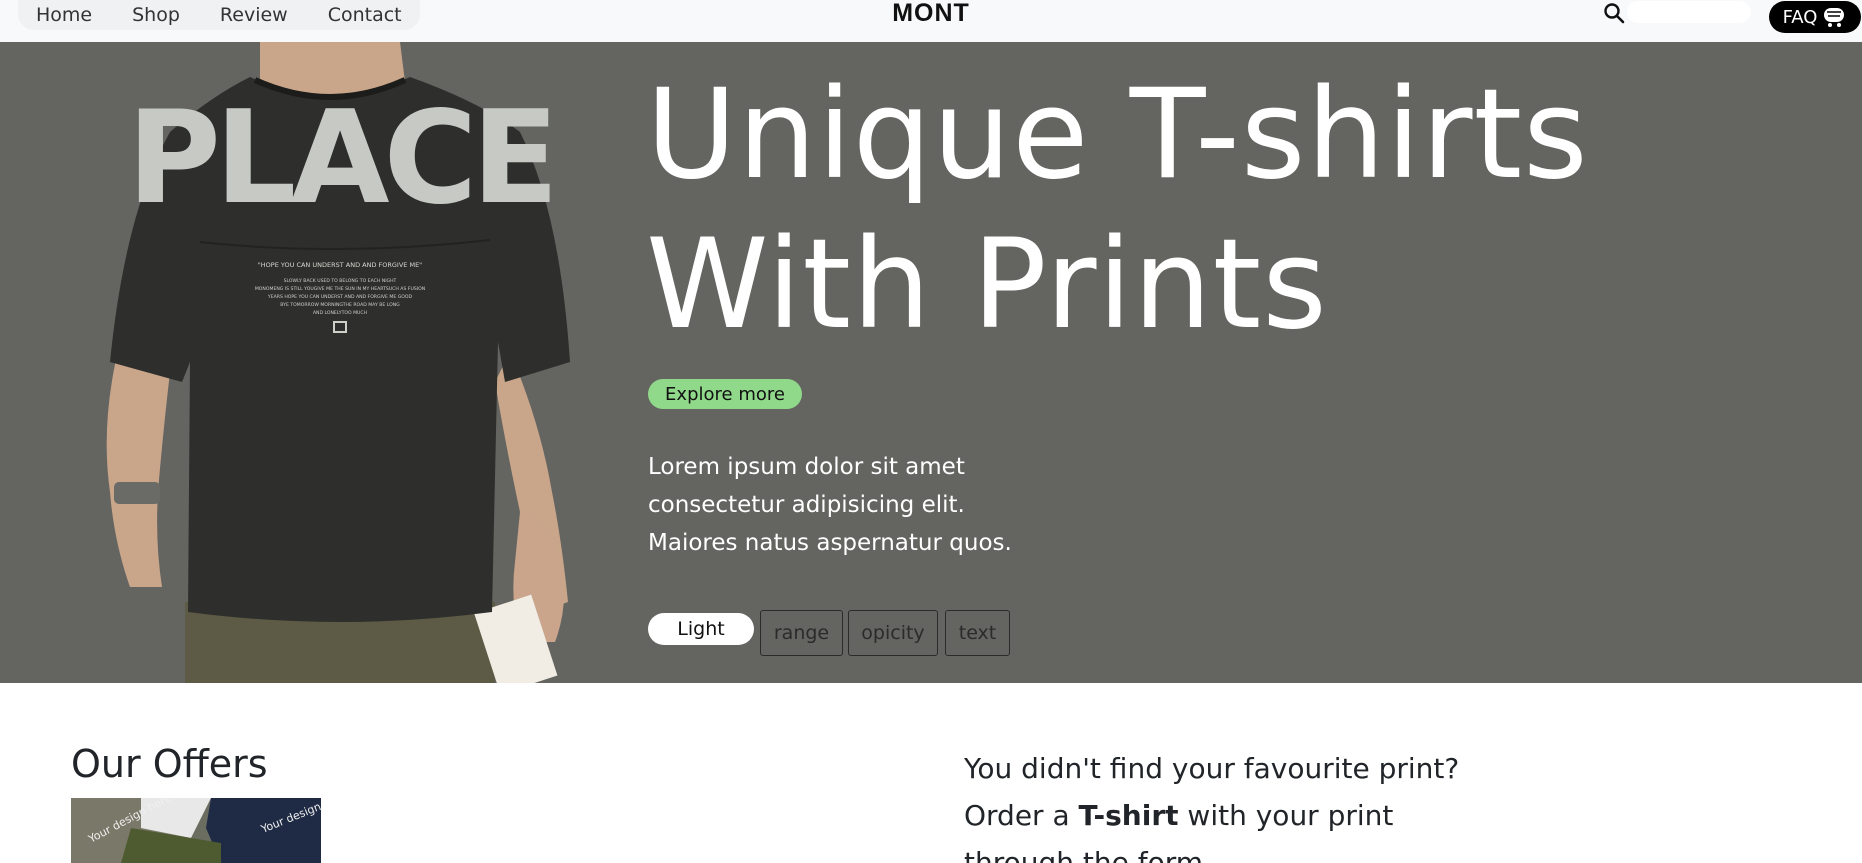 Image resolution: width=1862 pixels, height=863 pixels. I want to click on promo-highlight: T-shirt, so click(1128, 815).